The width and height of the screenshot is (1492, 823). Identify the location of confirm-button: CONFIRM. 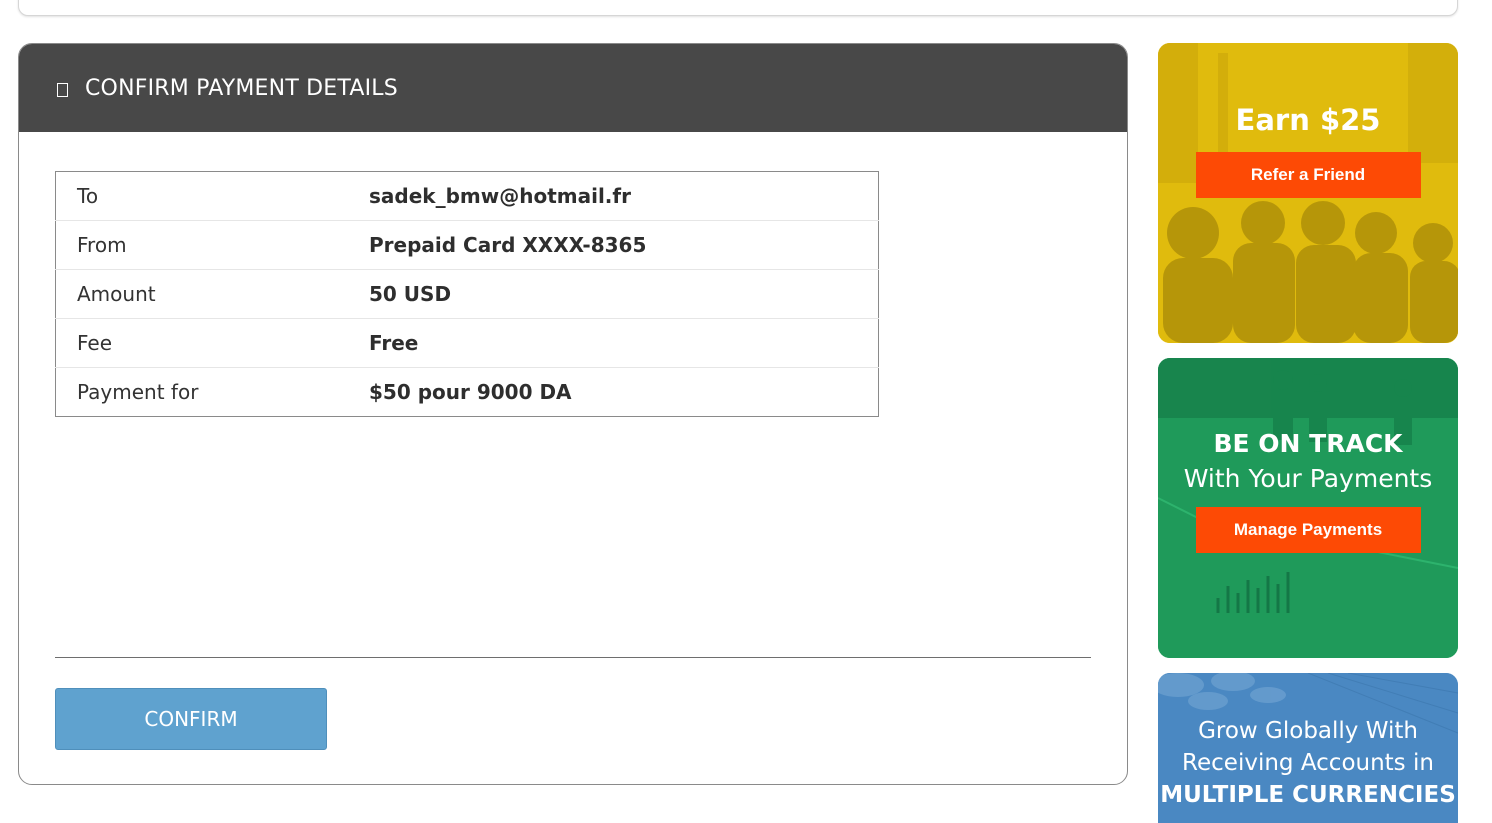
(191, 719).